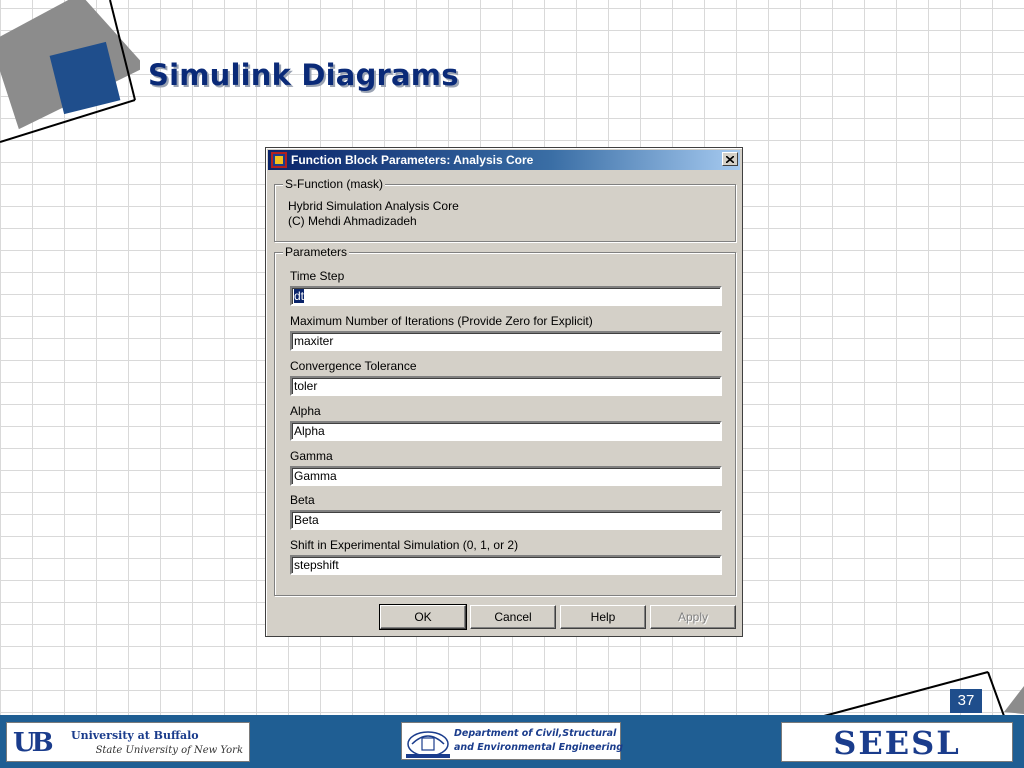 This screenshot has width=1024, height=768. What do you see at coordinates (412, 160) in the screenshot?
I see `dialog-title: Function Block Parameters: Analysis Core` at bounding box center [412, 160].